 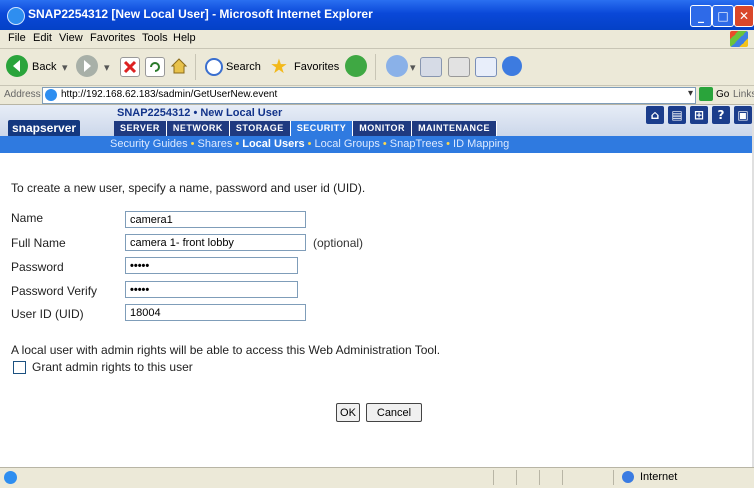 I want to click on tab-maintenance: MAINTENANCE, so click(x=455, y=128).